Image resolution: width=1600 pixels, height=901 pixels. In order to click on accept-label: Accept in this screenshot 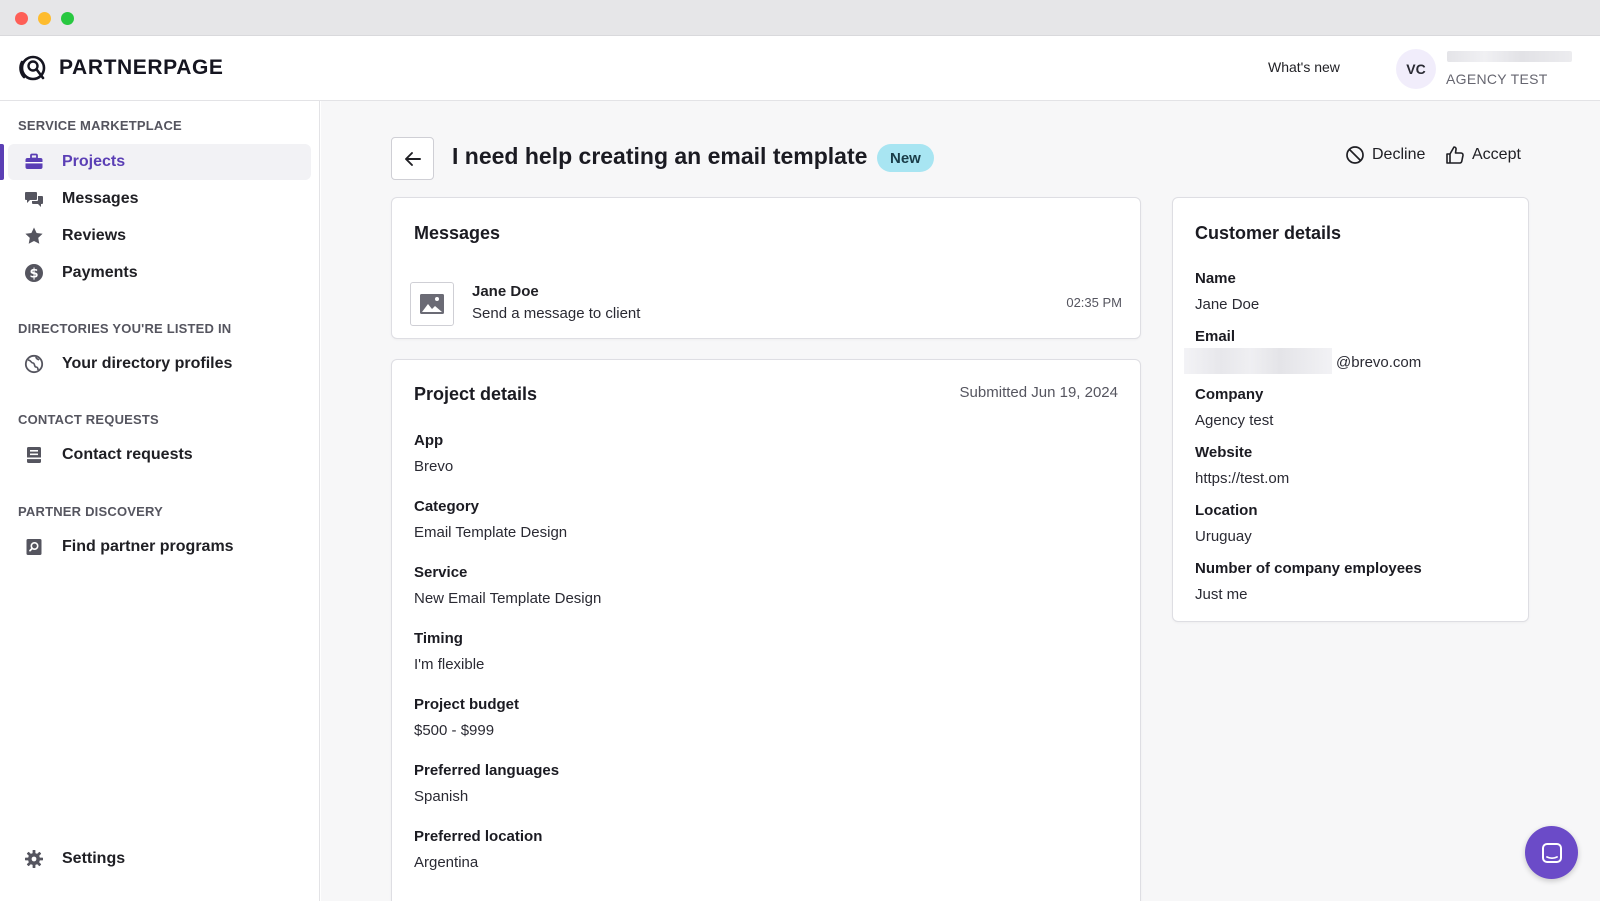, I will do `click(1496, 154)`.